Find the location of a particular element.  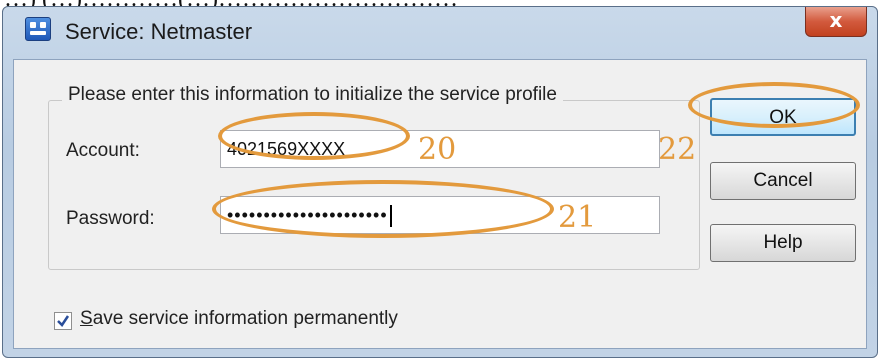

account-annotation-ring is located at coordinates (314, 136).